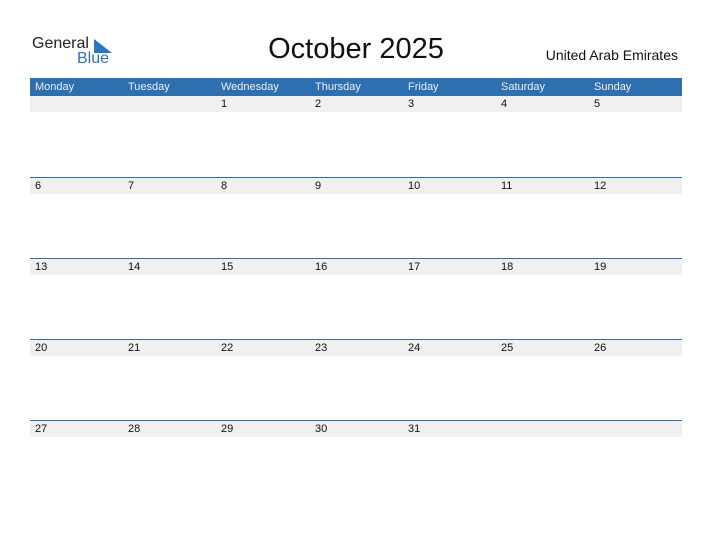 This screenshot has width=712, height=550. Describe the element at coordinates (169, 460) in the screenshot. I see `day-cell: 28` at that location.